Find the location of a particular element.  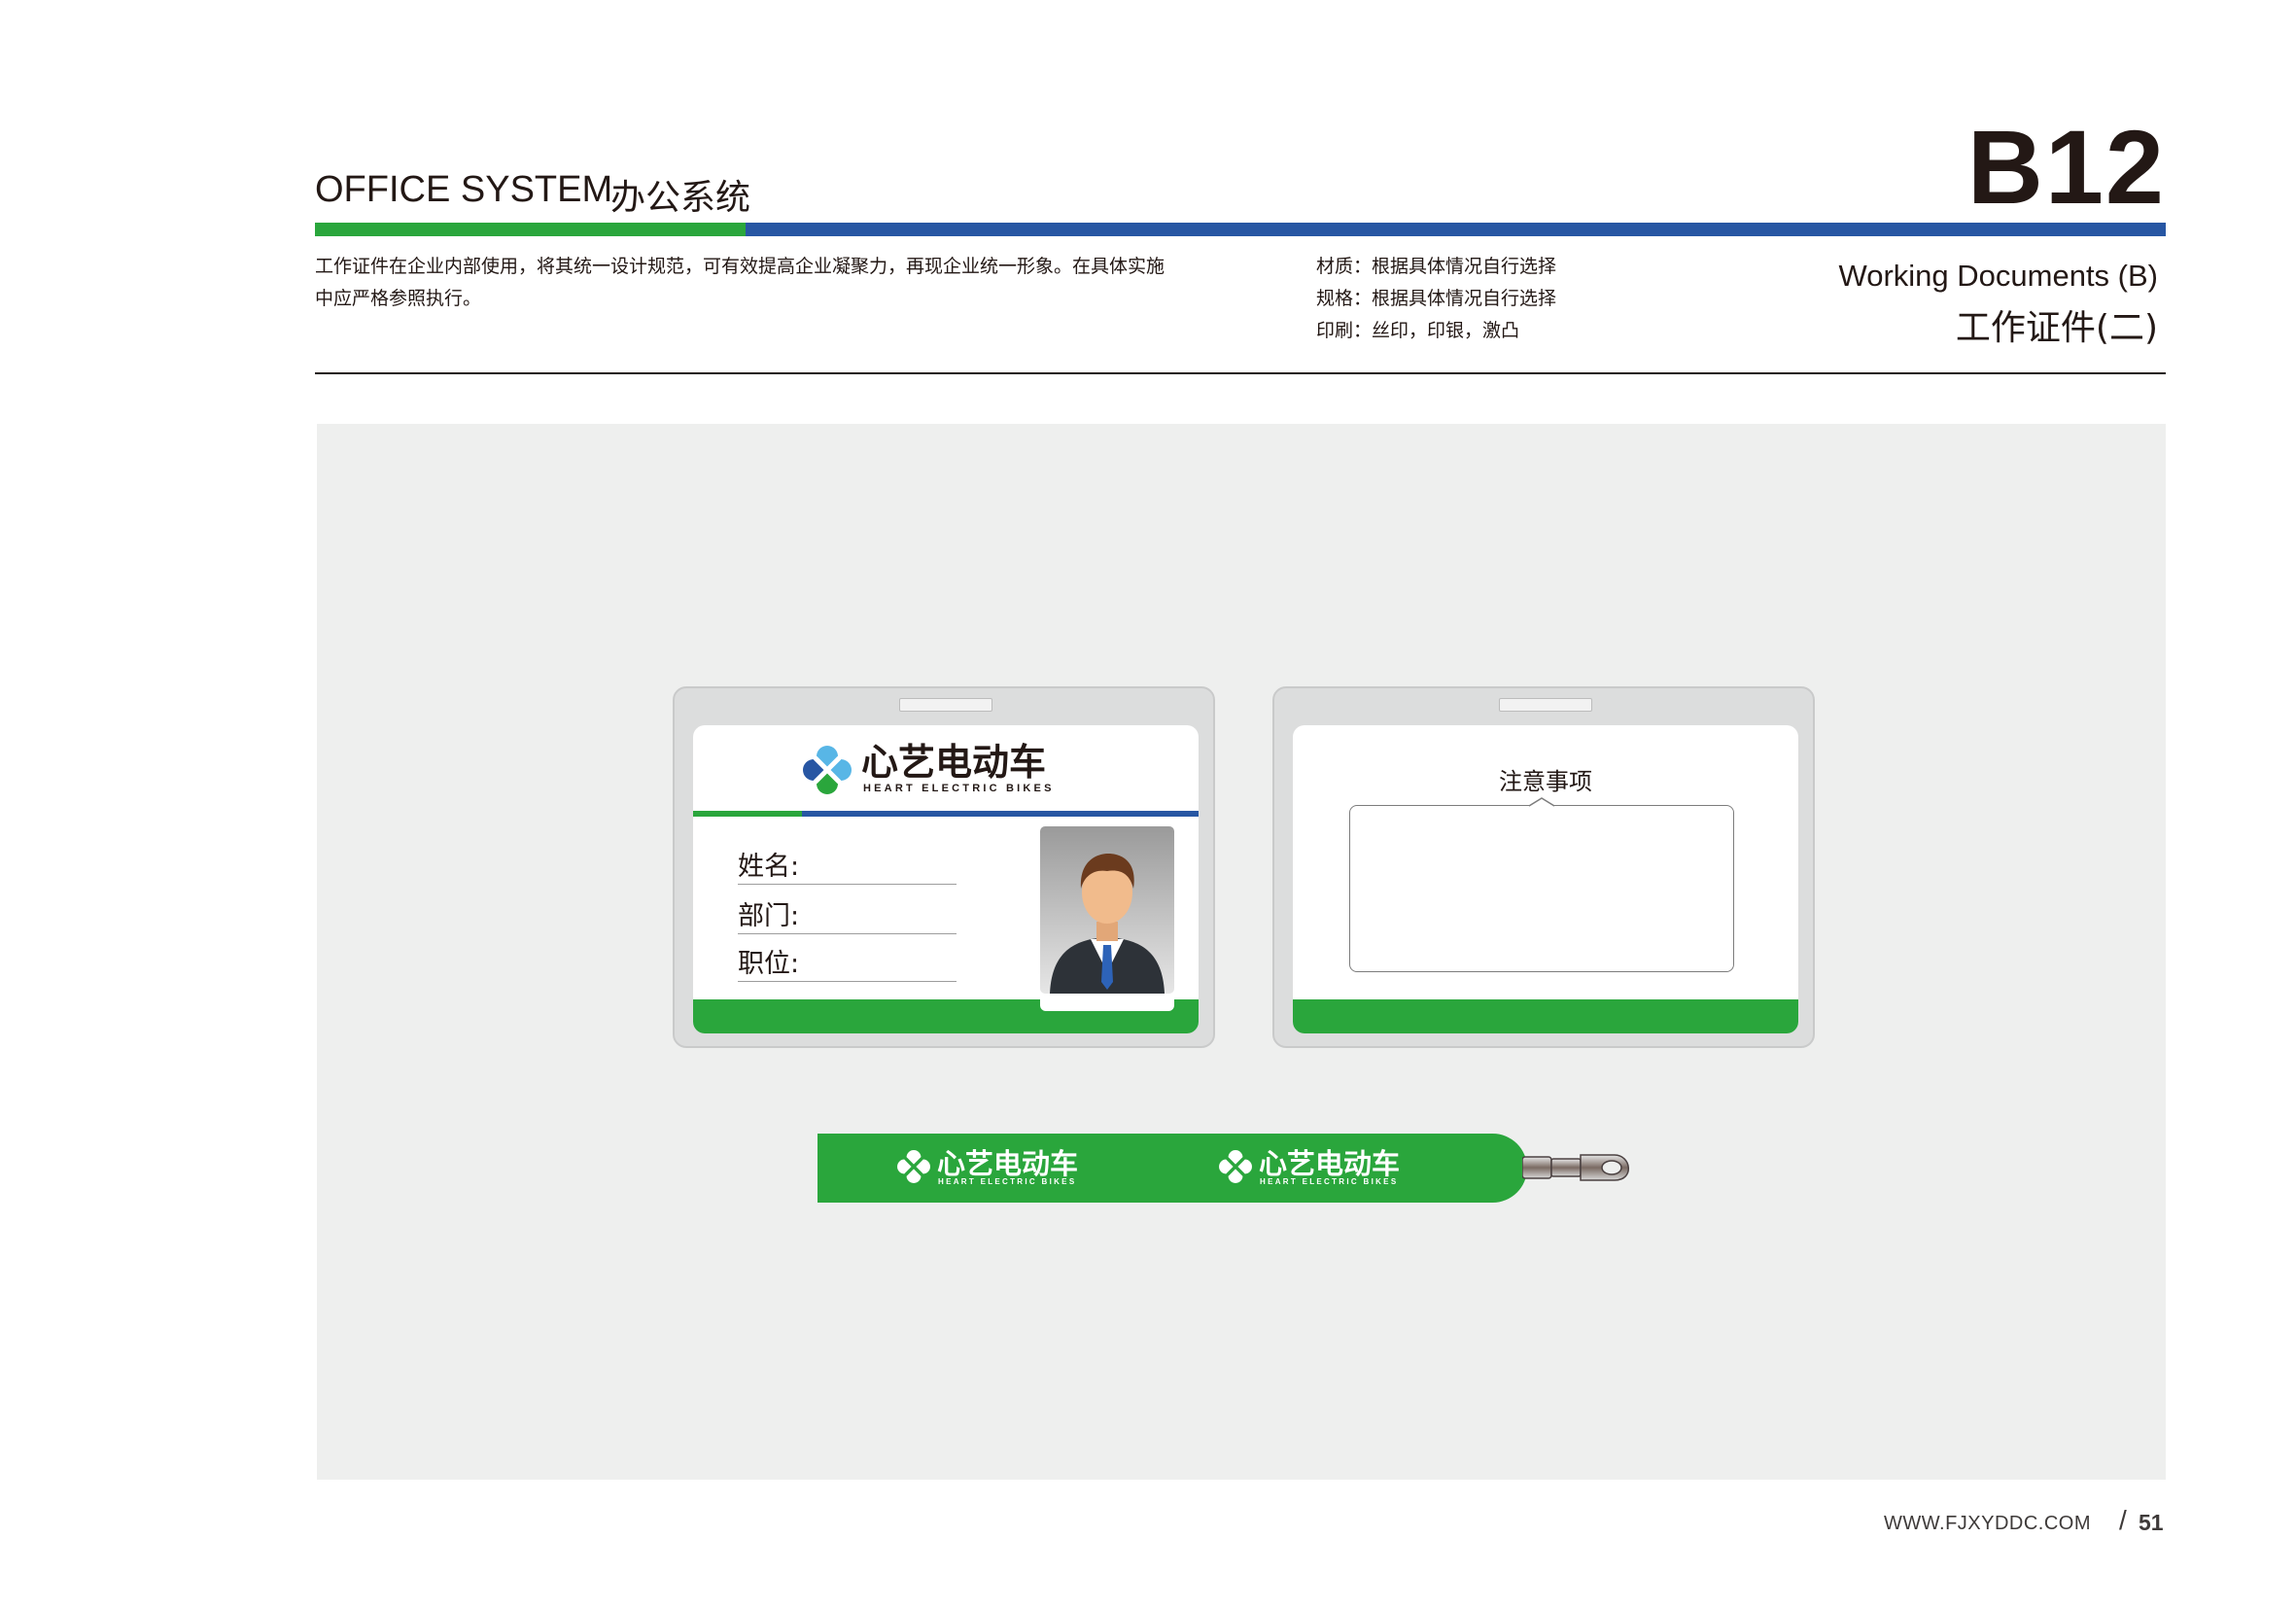

section-title-en: OFFICE SYSTEM is located at coordinates (464, 189).